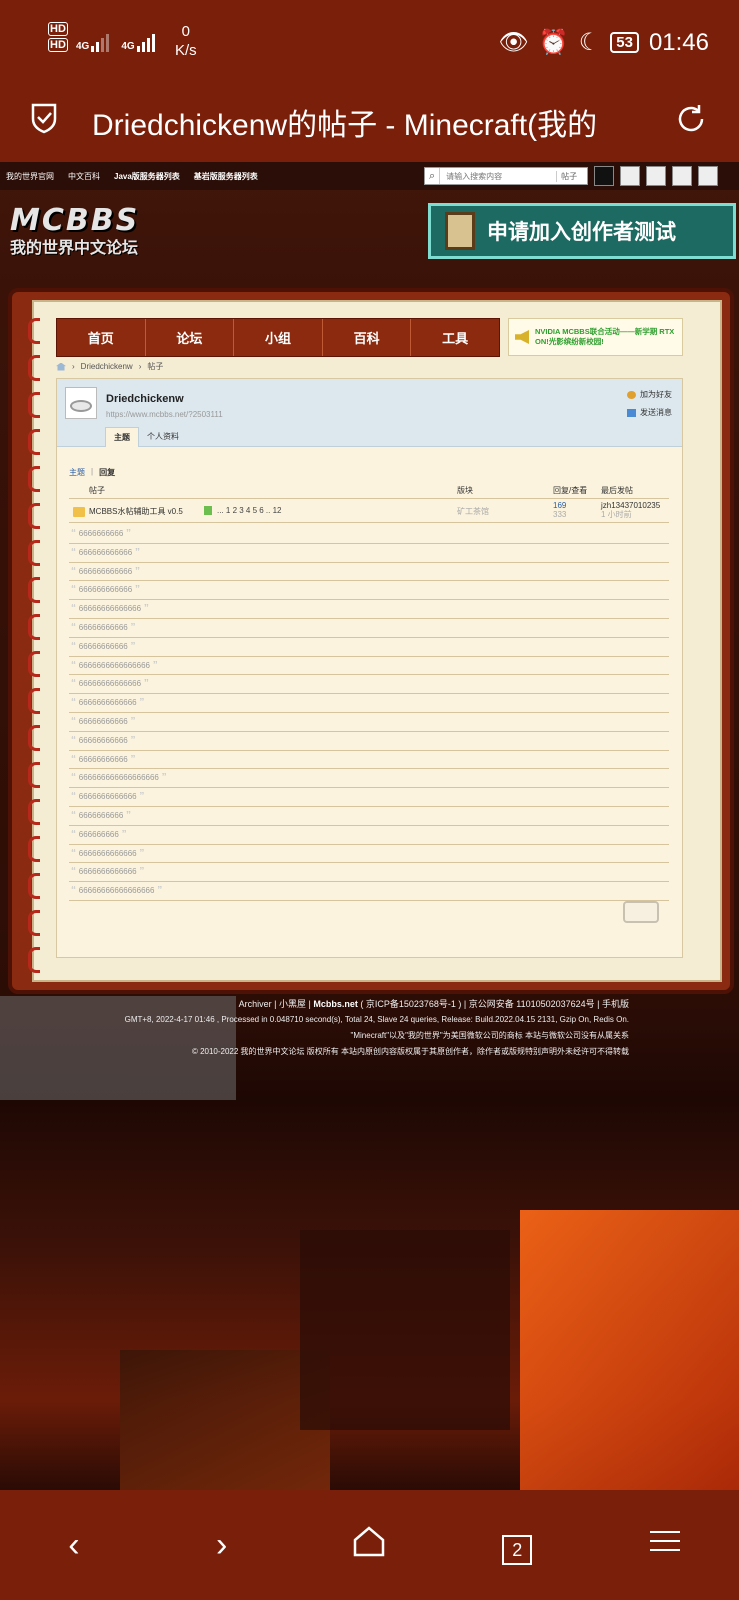  What do you see at coordinates (665, 1545) in the screenshot?
I see `menu-button` at bounding box center [665, 1545].